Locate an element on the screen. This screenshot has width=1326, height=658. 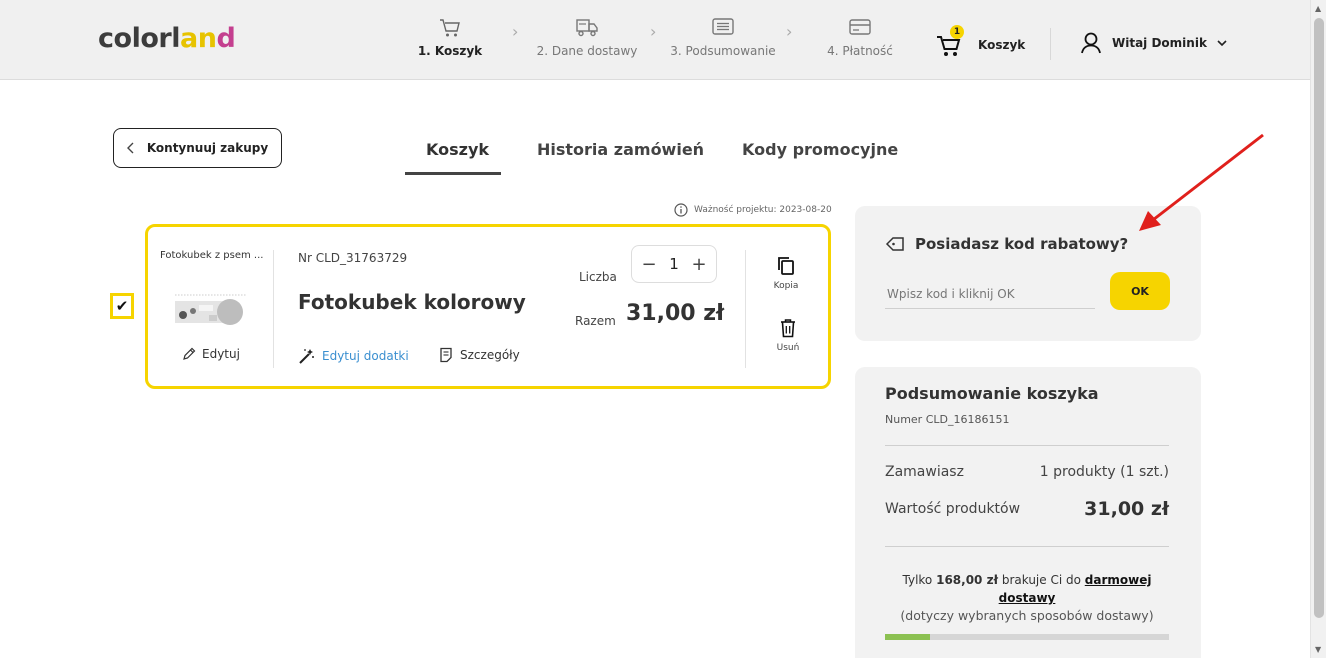
validity-text: Ważność projektu: 2023-08-20 is located at coordinates (763, 210).